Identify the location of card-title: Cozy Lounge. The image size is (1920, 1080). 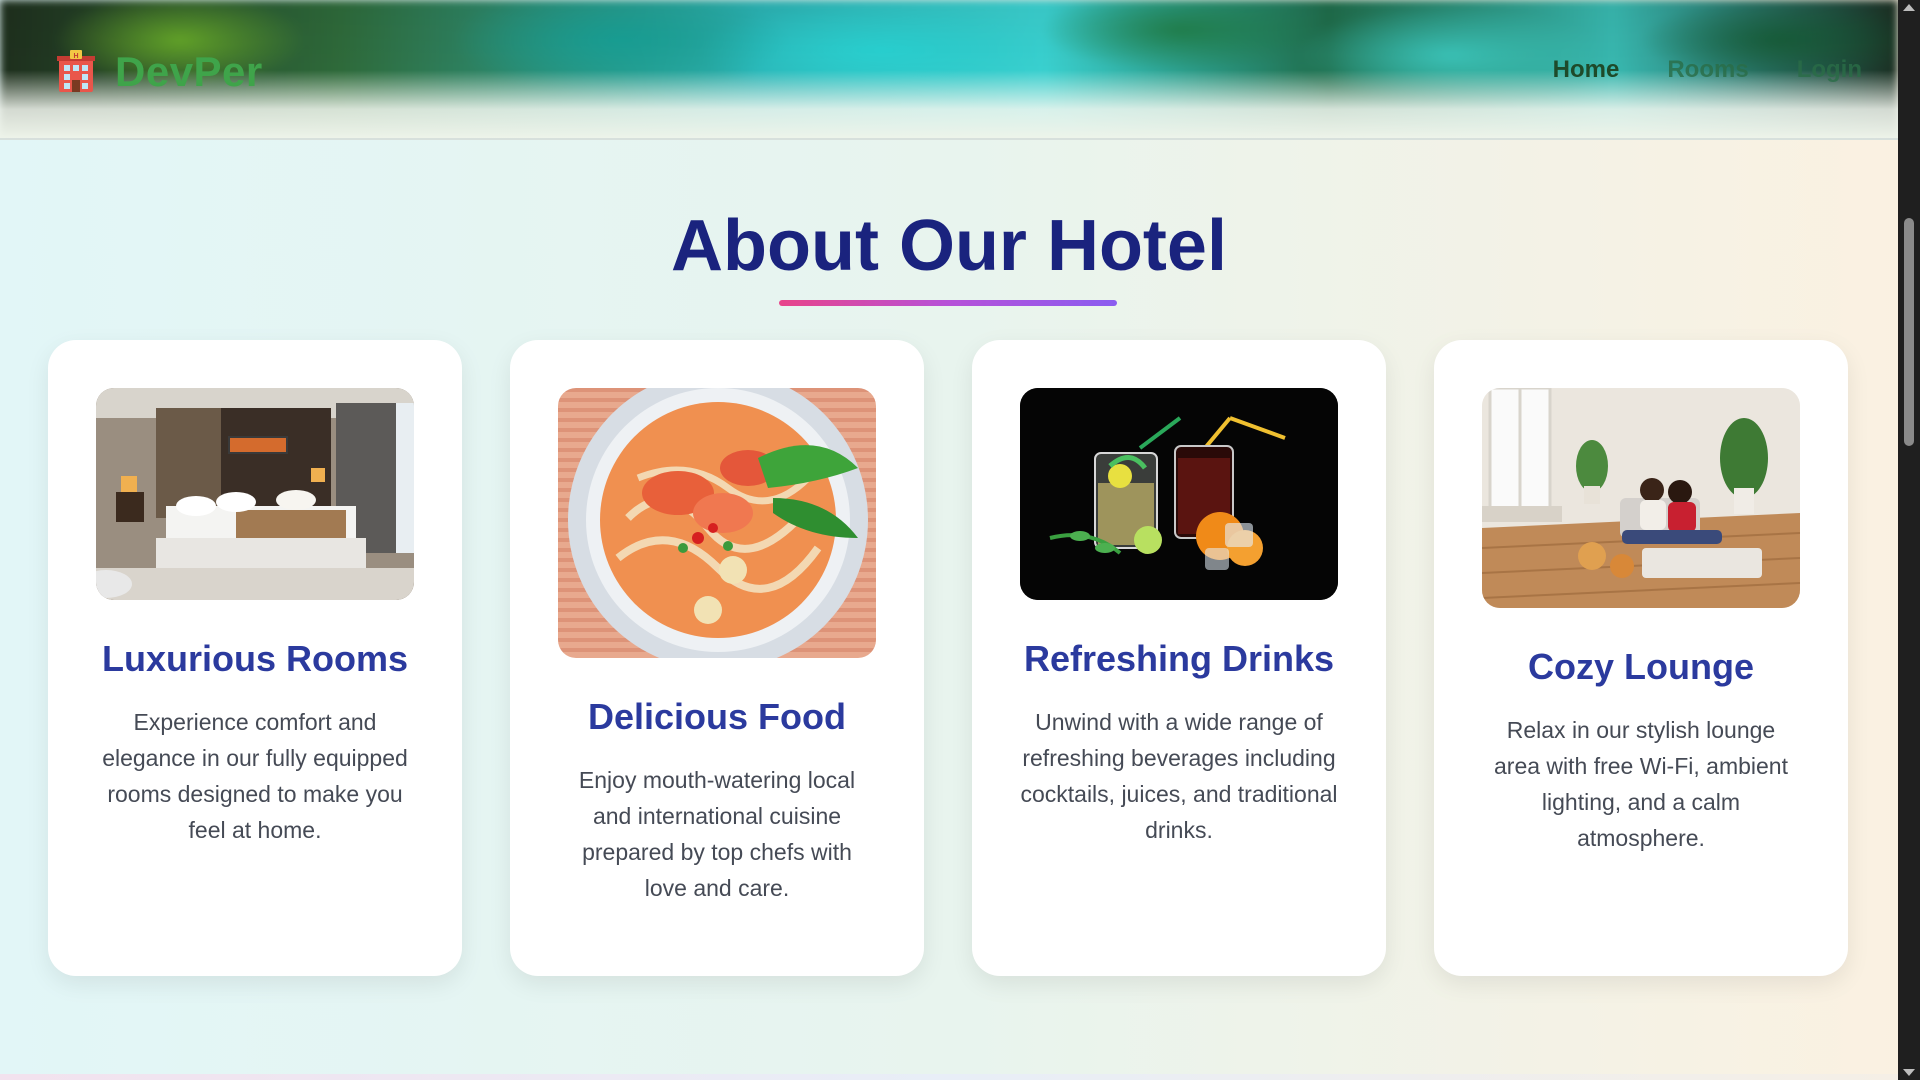
(1641, 666).